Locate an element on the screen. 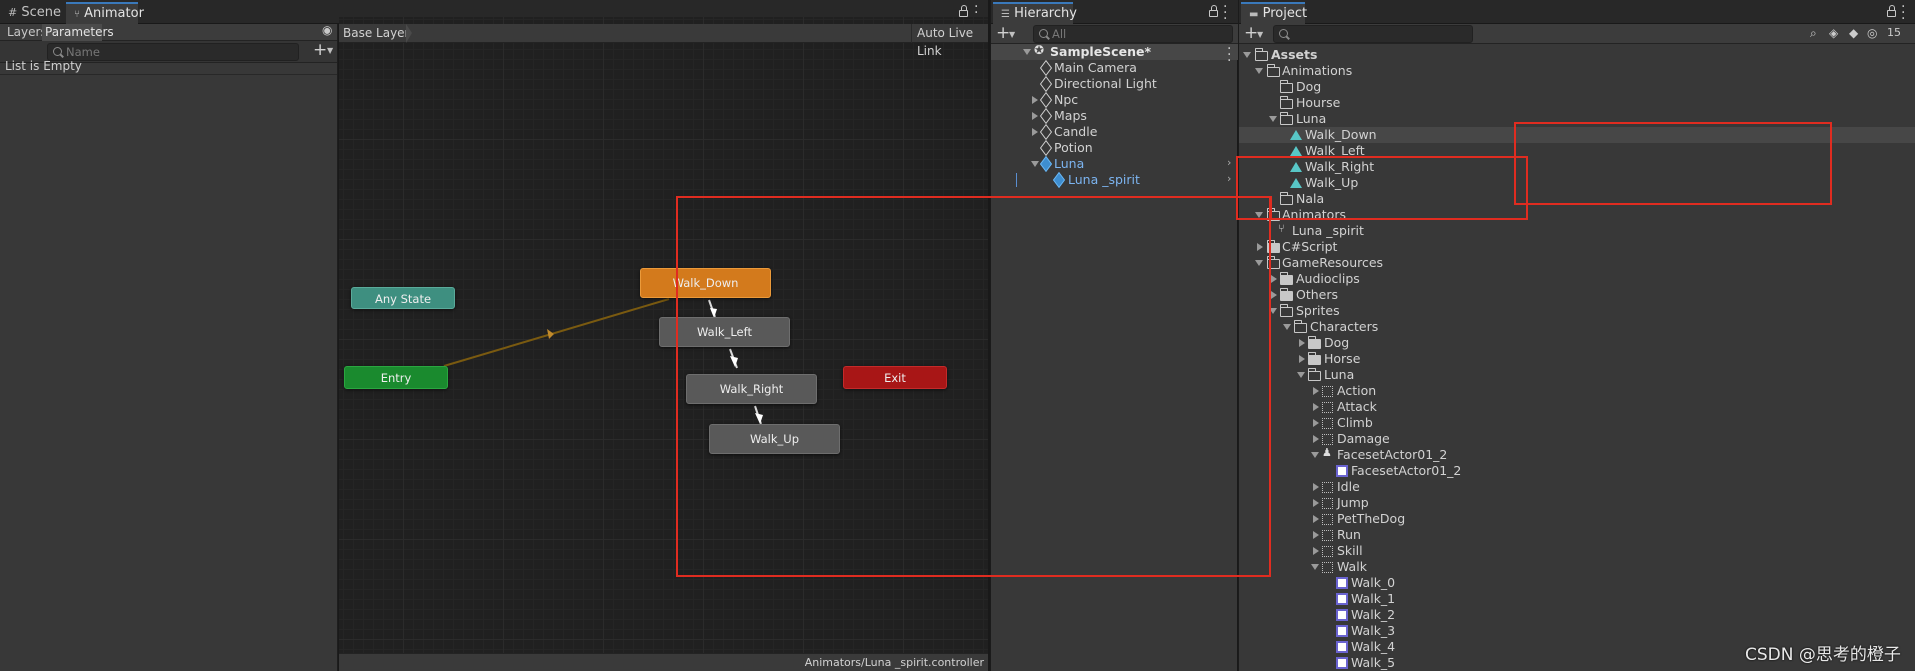  tab-parameters: Parameters is located at coordinates (78, 32).